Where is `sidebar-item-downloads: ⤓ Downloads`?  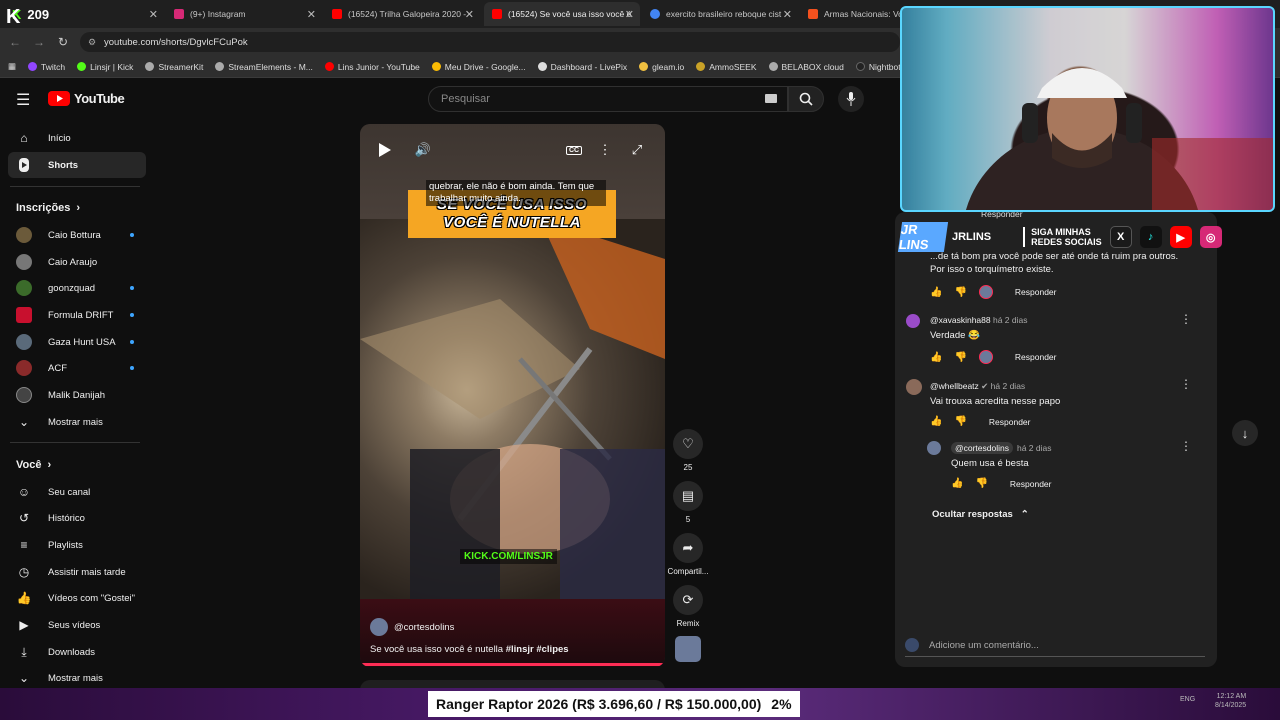
sidebar-item-downloads: ⤓ Downloads is located at coordinates (77, 652).